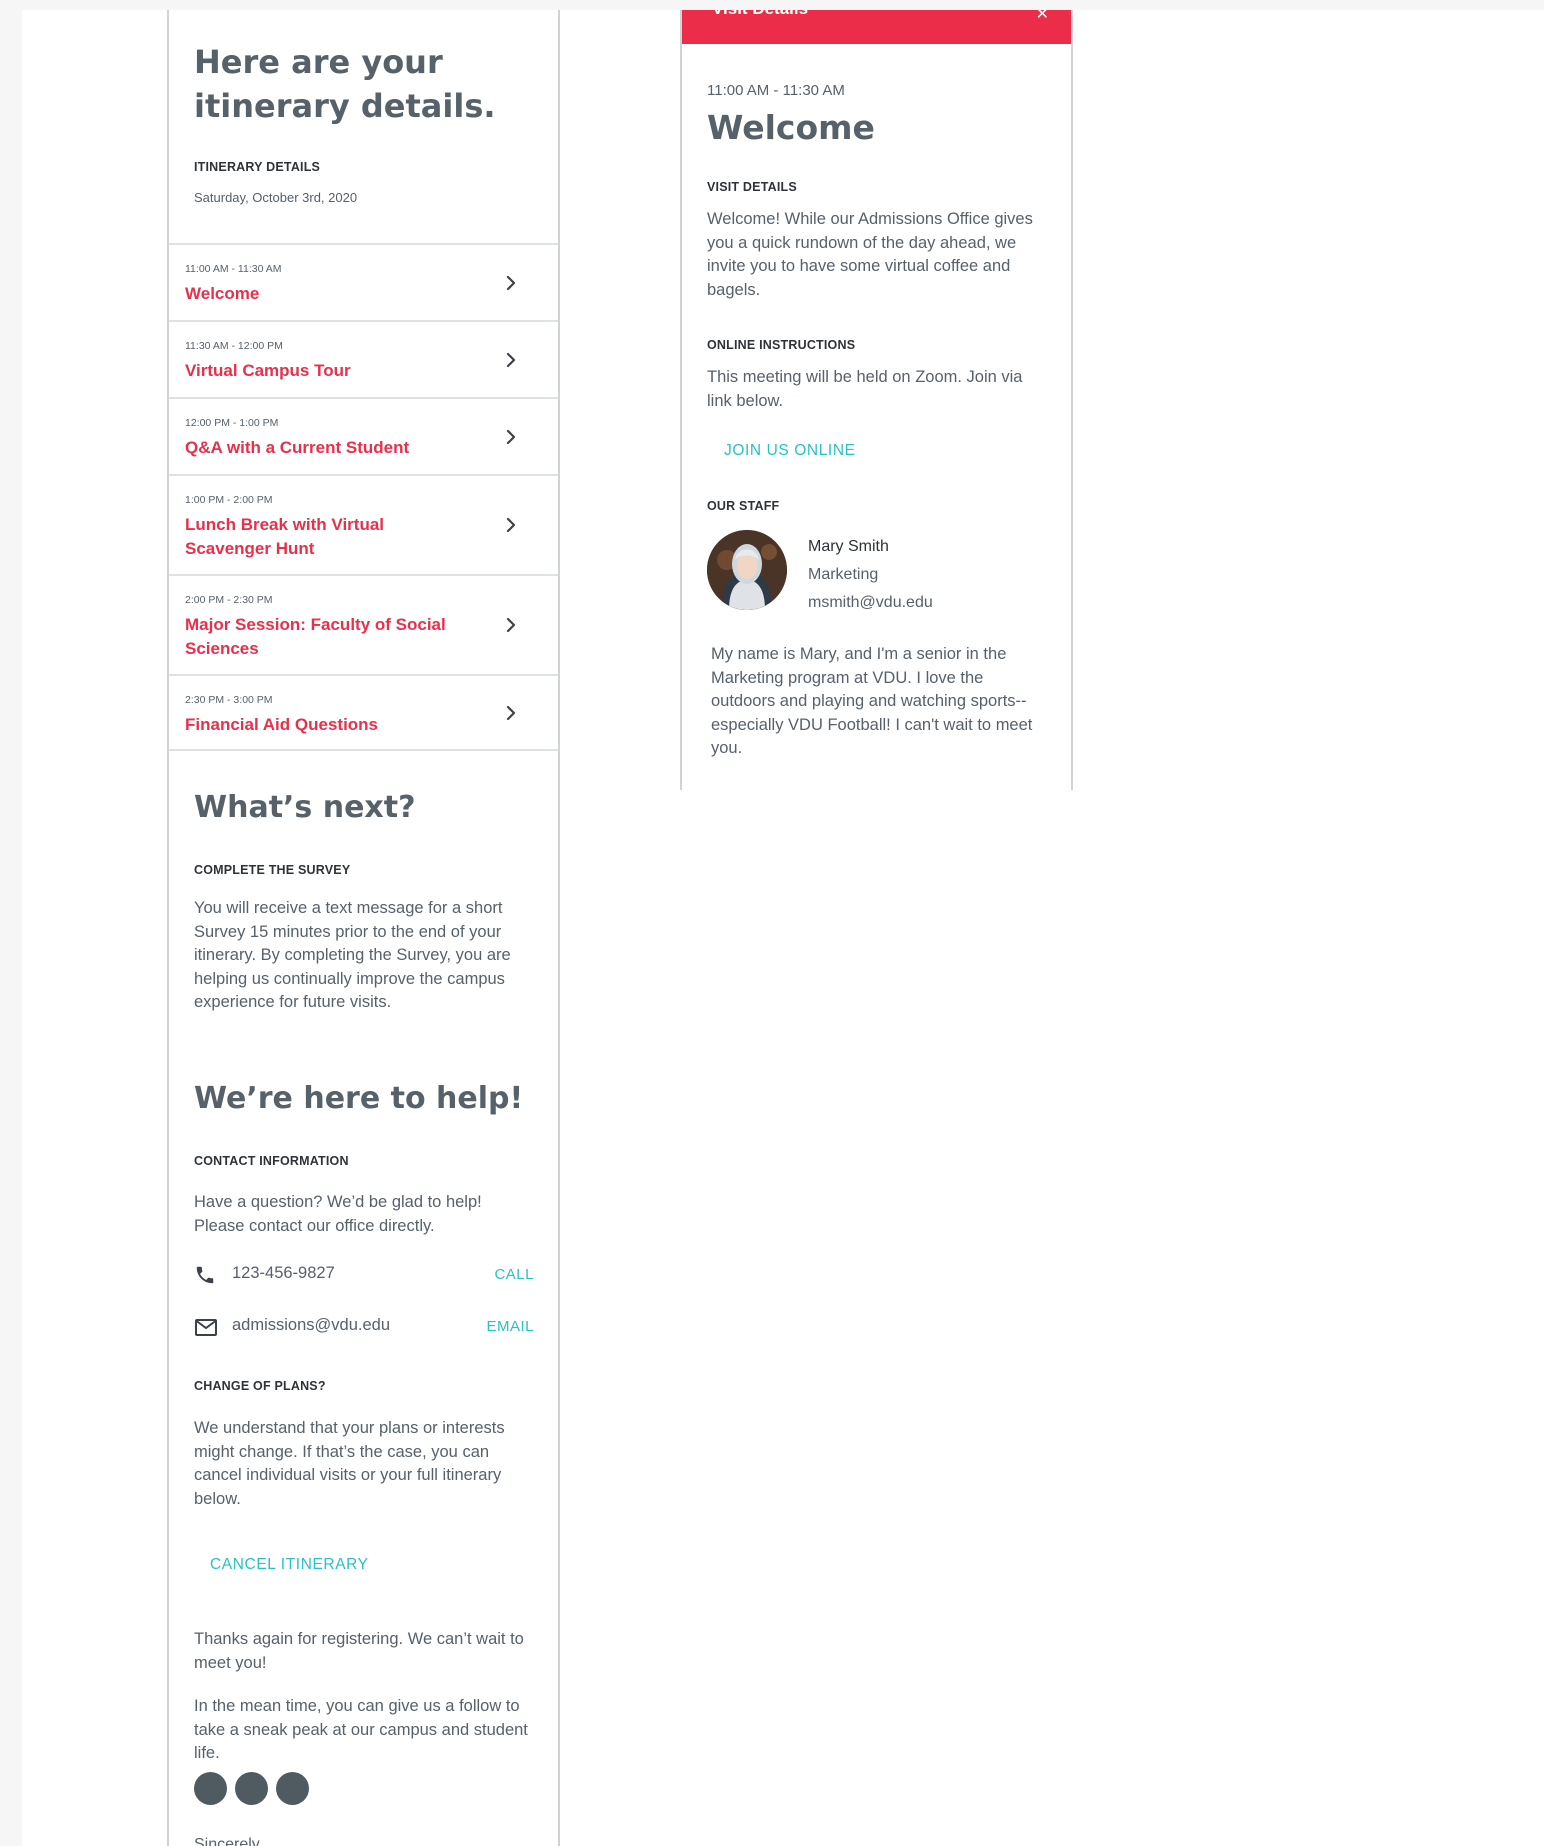 This screenshot has width=1544, height=1846. Describe the element at coordinates (227, 1841) in the screenshot. I see `sign-off: Sincerely` at that location.